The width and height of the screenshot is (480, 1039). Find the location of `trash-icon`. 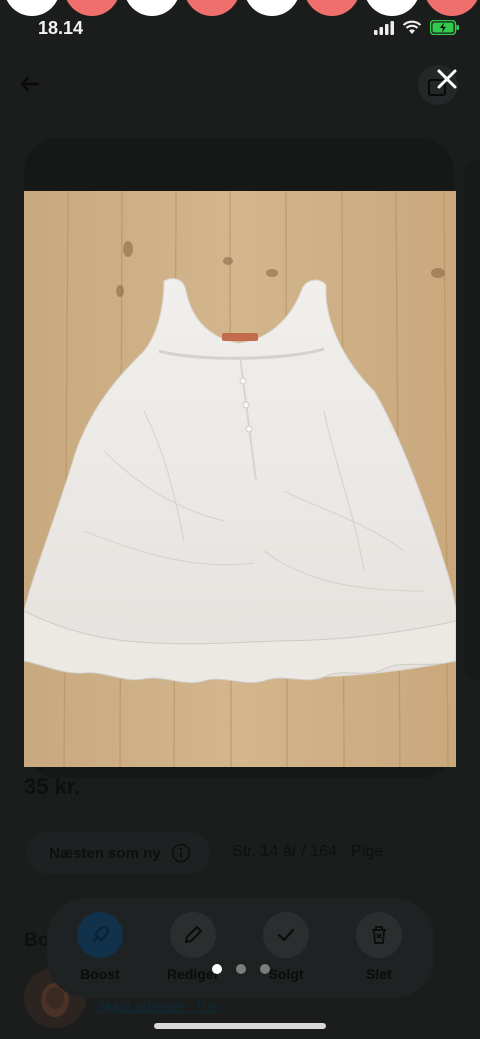

trash-icon is located at coordinates (379, 935).